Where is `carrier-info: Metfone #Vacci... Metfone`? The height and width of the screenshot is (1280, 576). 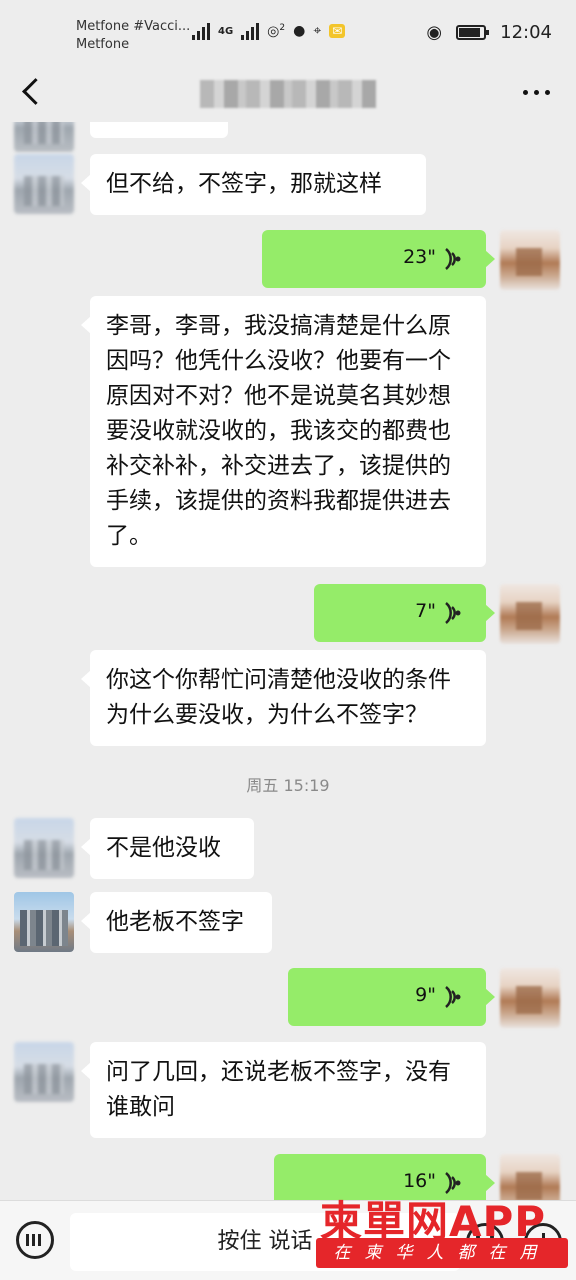 carrier-info: Metfone #Vacci... Metfone is located at coordinates (133, 36).